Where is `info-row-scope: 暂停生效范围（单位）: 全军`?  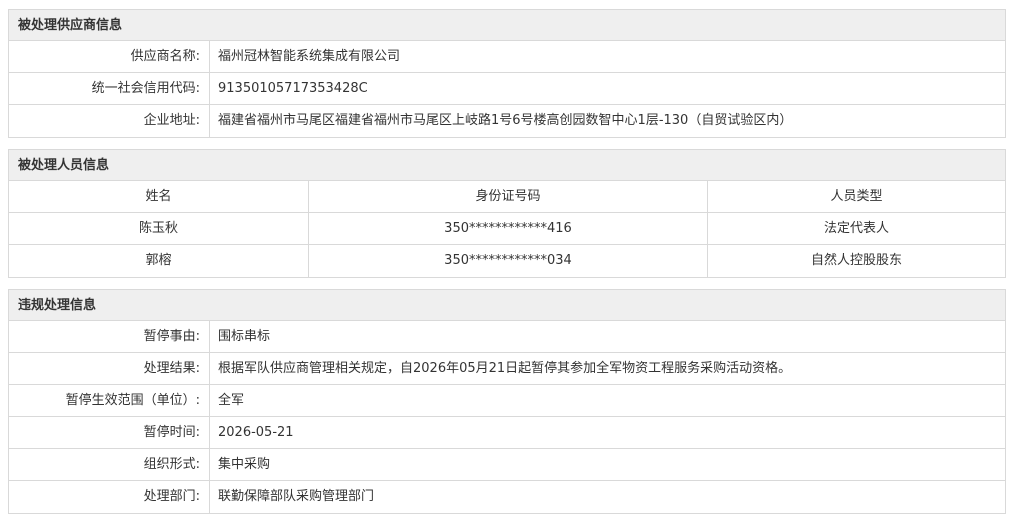 info-row-scope: 暂停生效范围（单位）: 全军 is located at coordinates (507, 401).